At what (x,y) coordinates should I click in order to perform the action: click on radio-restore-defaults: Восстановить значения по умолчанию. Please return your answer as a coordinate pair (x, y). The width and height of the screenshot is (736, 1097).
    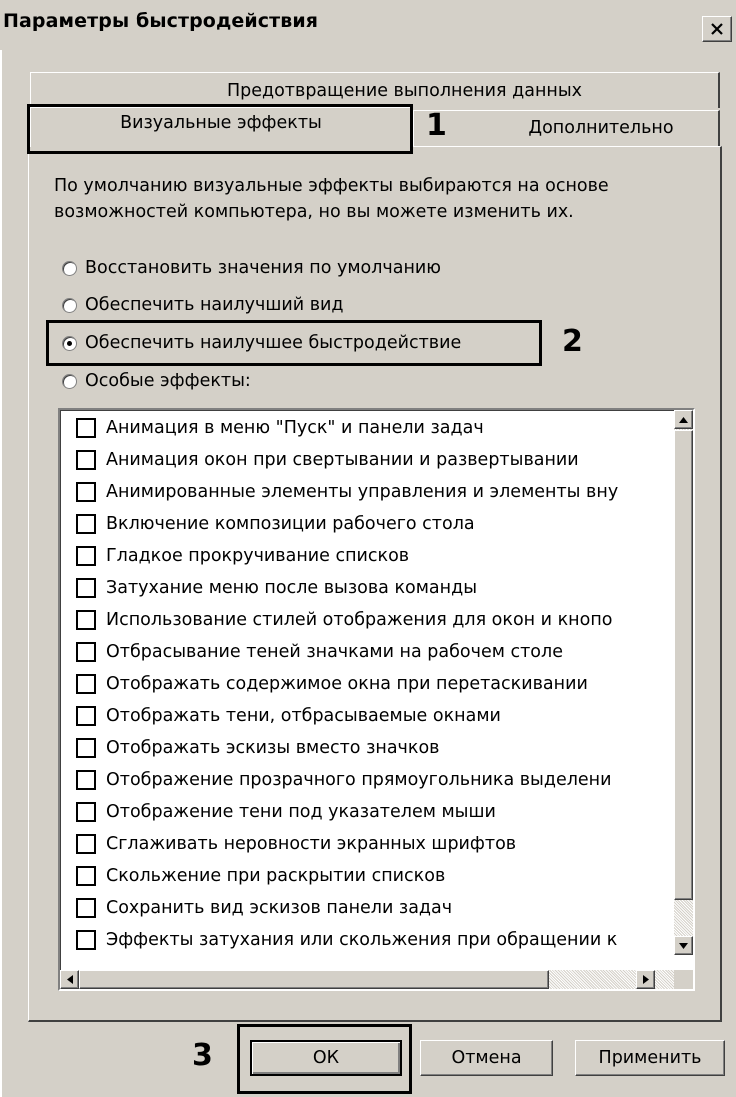
    Looking at the image, I should click on (251, 268).